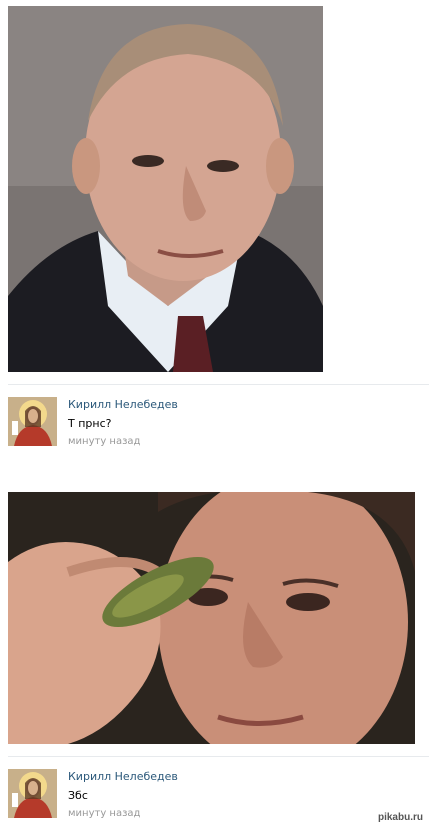 The height and width of the screenshot is (826, 429). What do you see at coordinates (400, 817) in the screenshot?
I see `watermark: pikabu.ru` at bounding box center [400, 817].